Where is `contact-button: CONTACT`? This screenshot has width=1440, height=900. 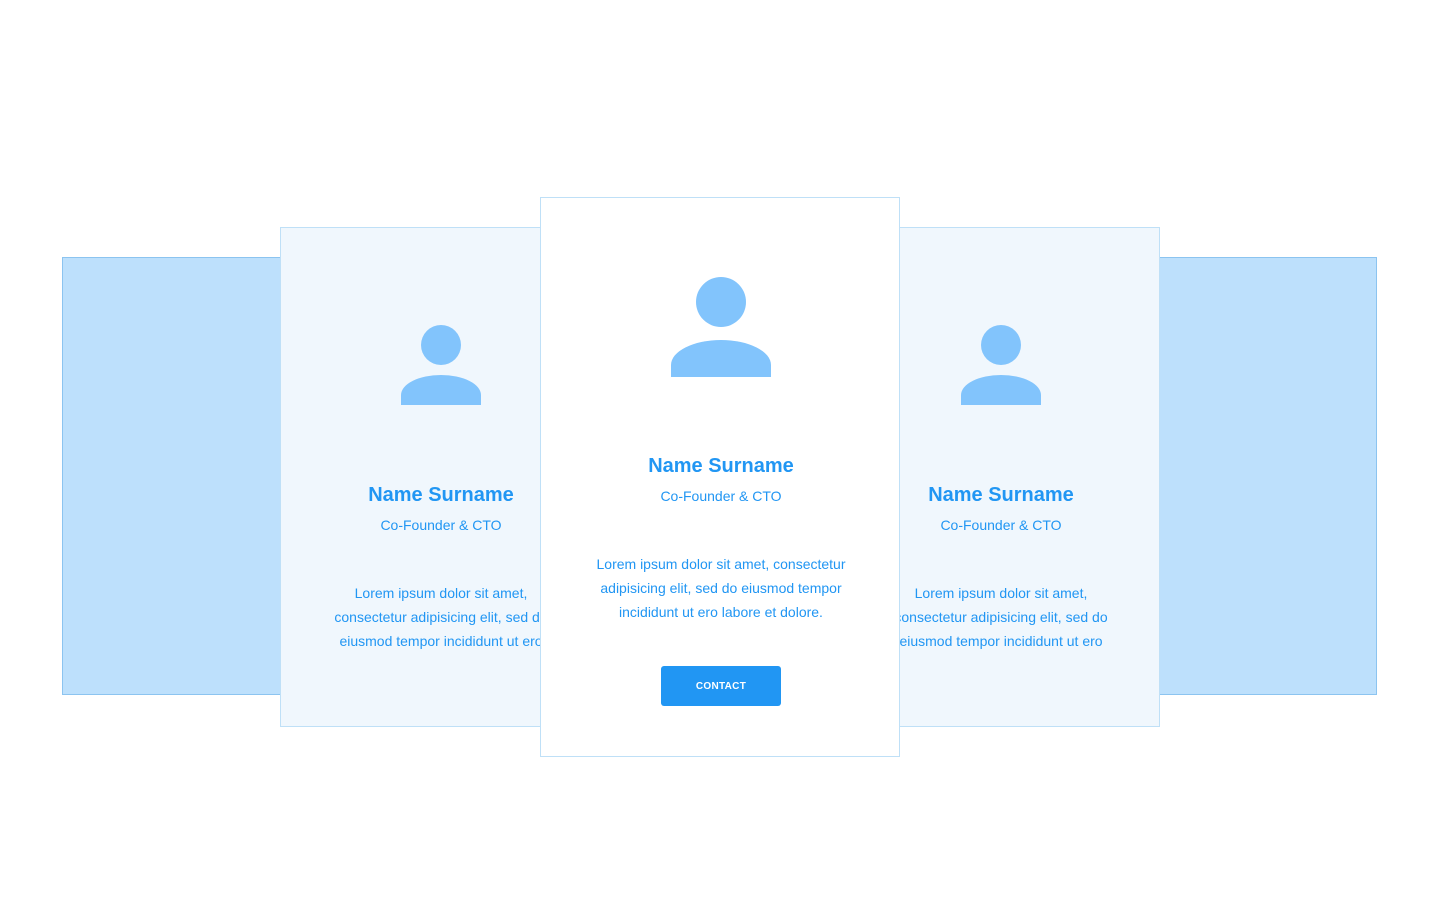 contact-button: CONTACT is located at coordinates (721, 686).